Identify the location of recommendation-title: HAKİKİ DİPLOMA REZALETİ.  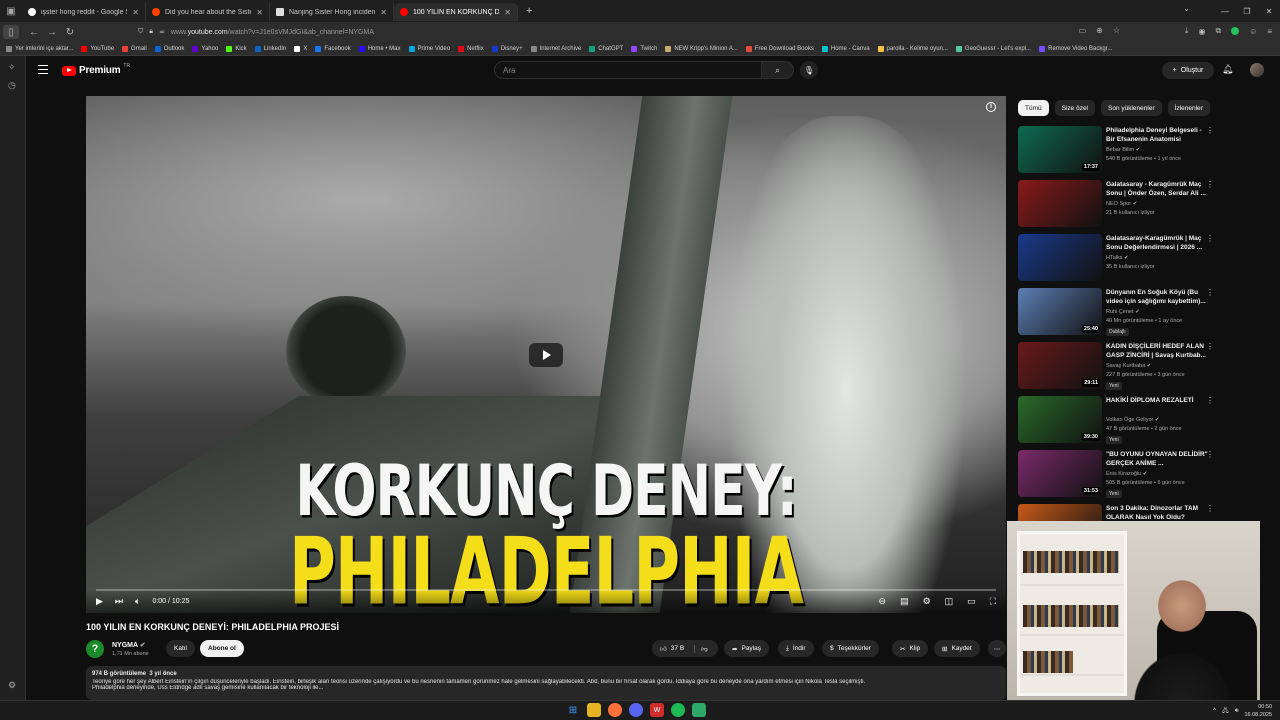
(1158, 400).